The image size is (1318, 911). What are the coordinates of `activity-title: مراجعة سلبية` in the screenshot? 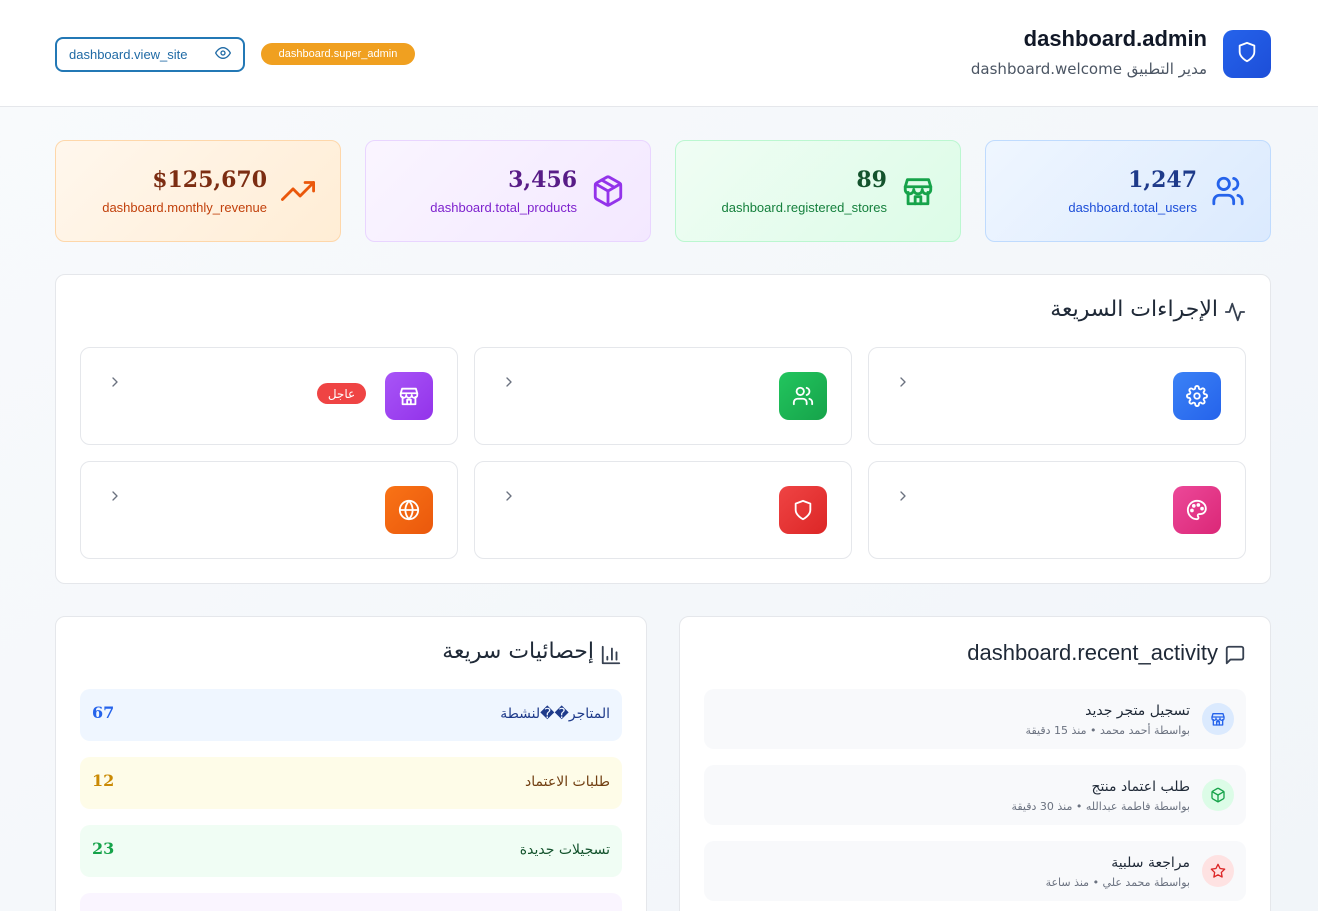 It's located at (1150, 863).